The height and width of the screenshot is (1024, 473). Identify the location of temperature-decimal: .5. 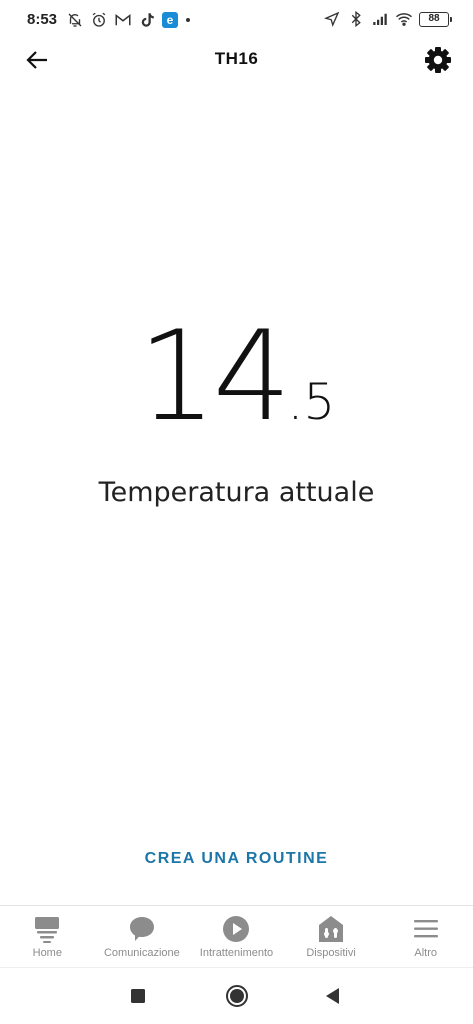
(311, 402).